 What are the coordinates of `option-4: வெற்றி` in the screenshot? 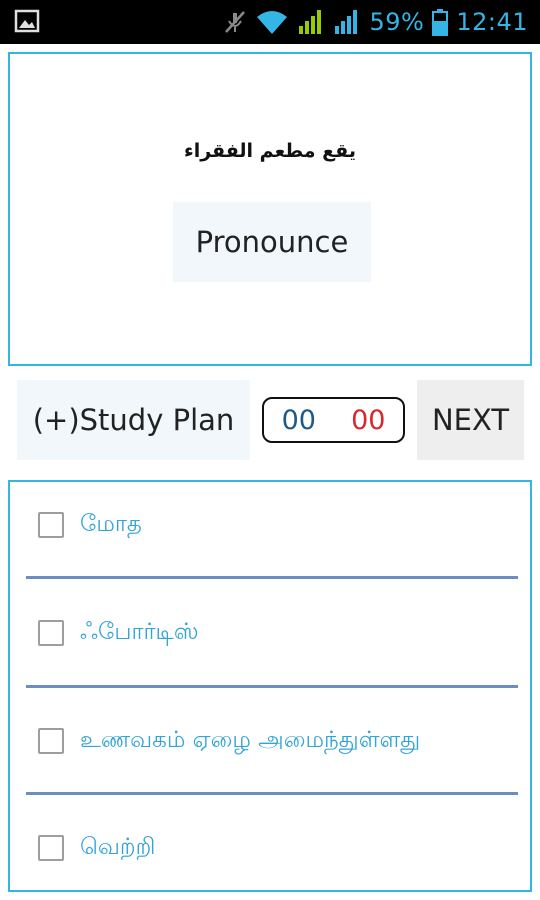 It's located at (270, 848).